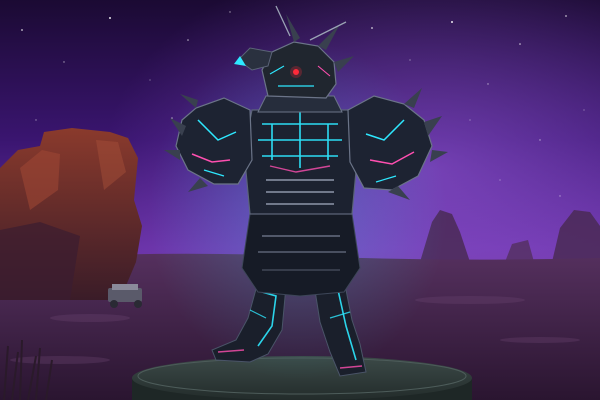  I want to click on armor-skirt, so click(301, 255).